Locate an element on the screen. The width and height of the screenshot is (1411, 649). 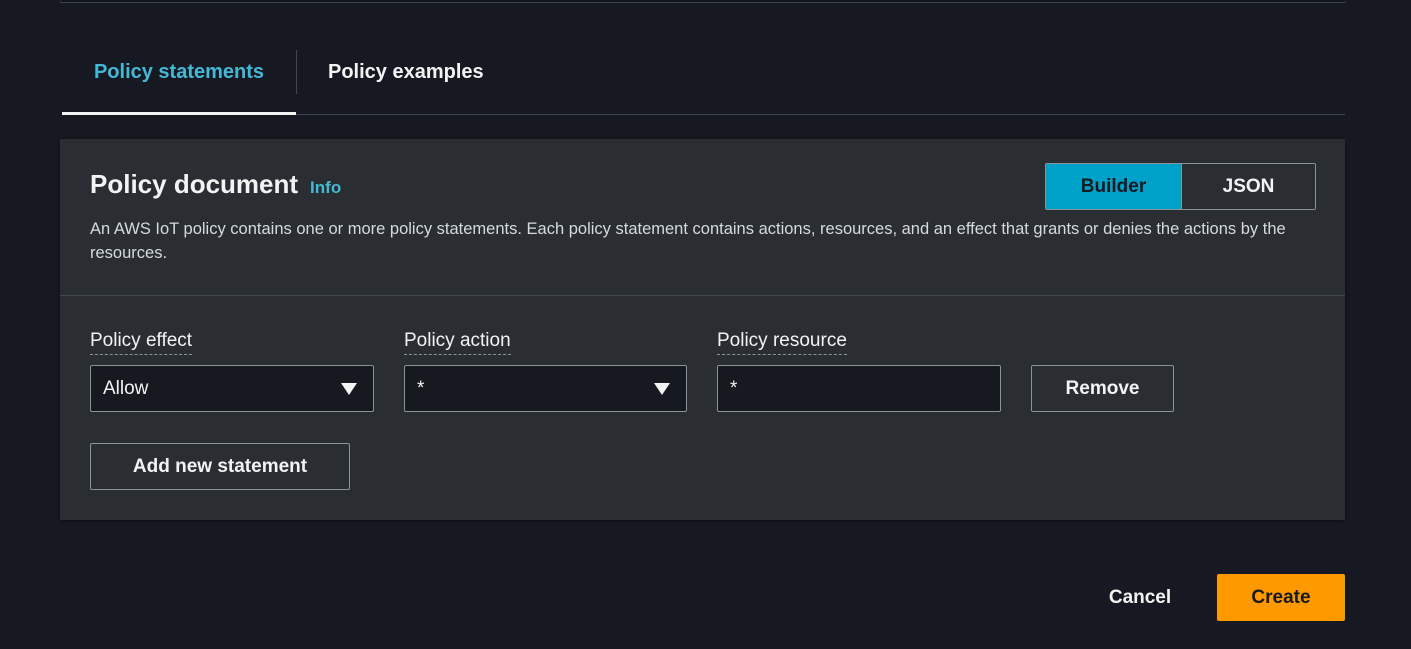
policy-action-select: * is located at coordinates (545, 388).